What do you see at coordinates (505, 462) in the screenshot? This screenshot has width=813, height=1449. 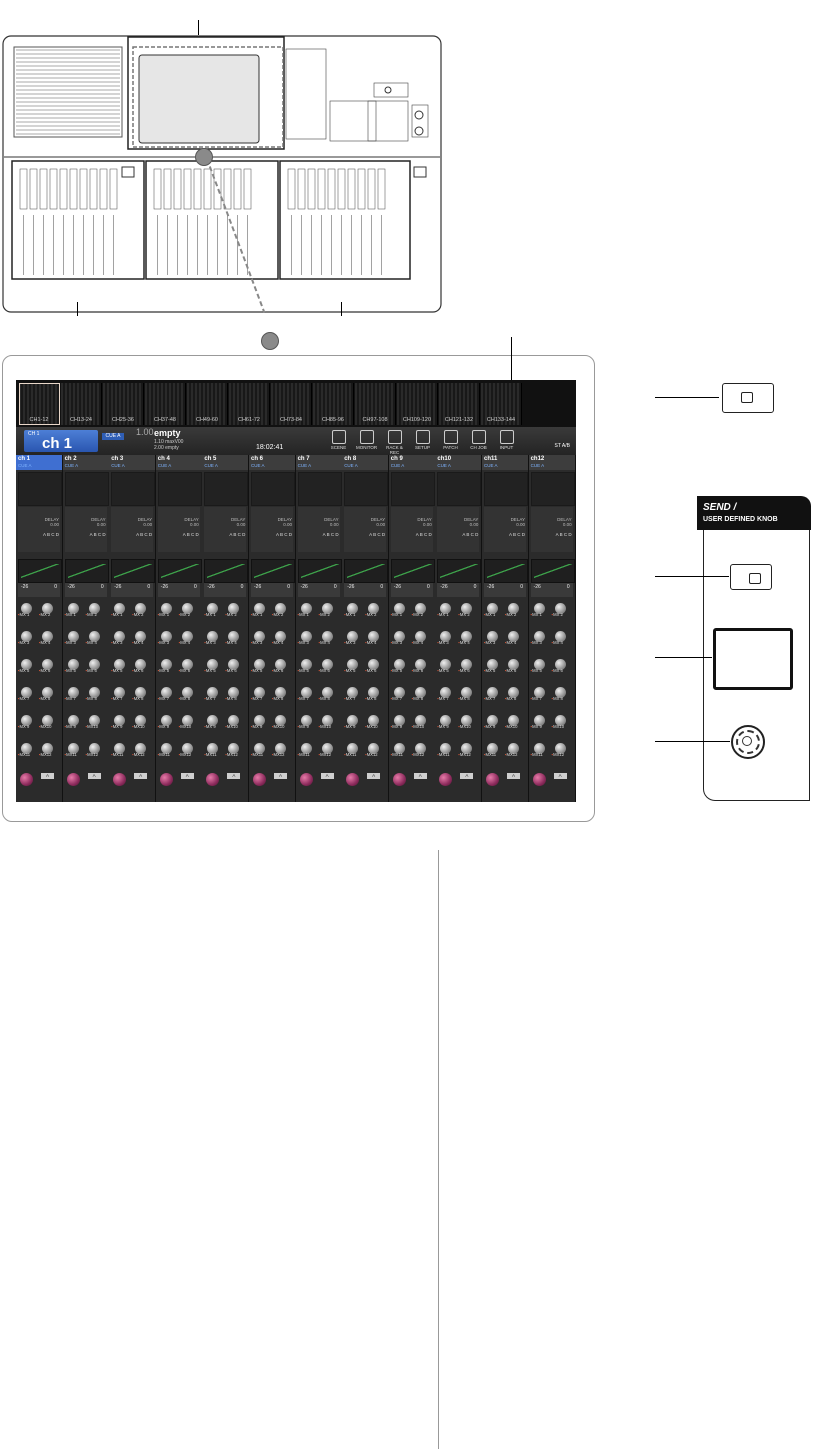 I see `channel-header: ch11 CUE A` at bounding box center [505, 462].